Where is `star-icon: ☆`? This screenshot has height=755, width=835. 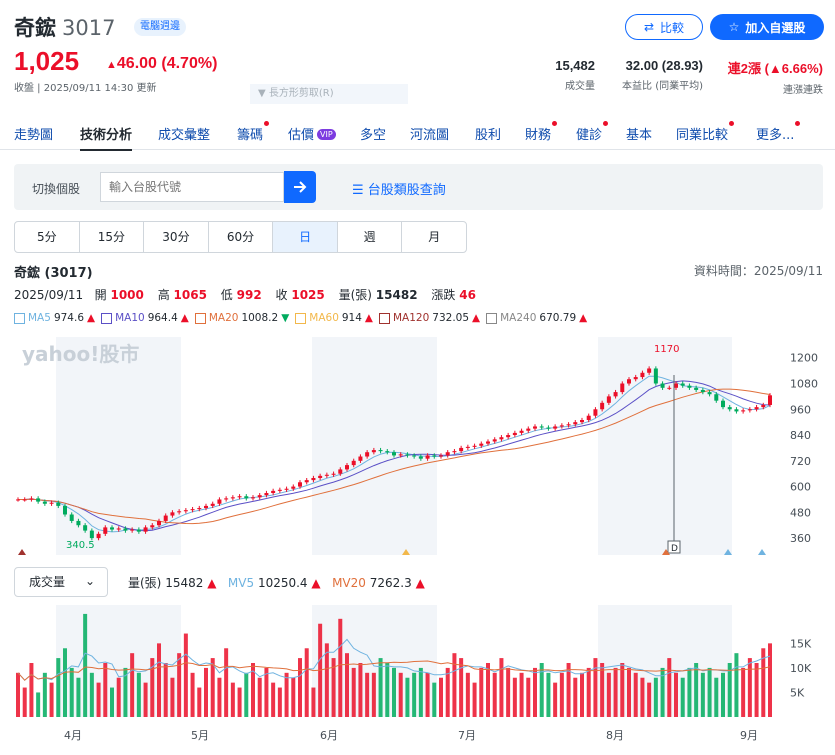 star-icon: ☆ is located at coordinates (734, 27).